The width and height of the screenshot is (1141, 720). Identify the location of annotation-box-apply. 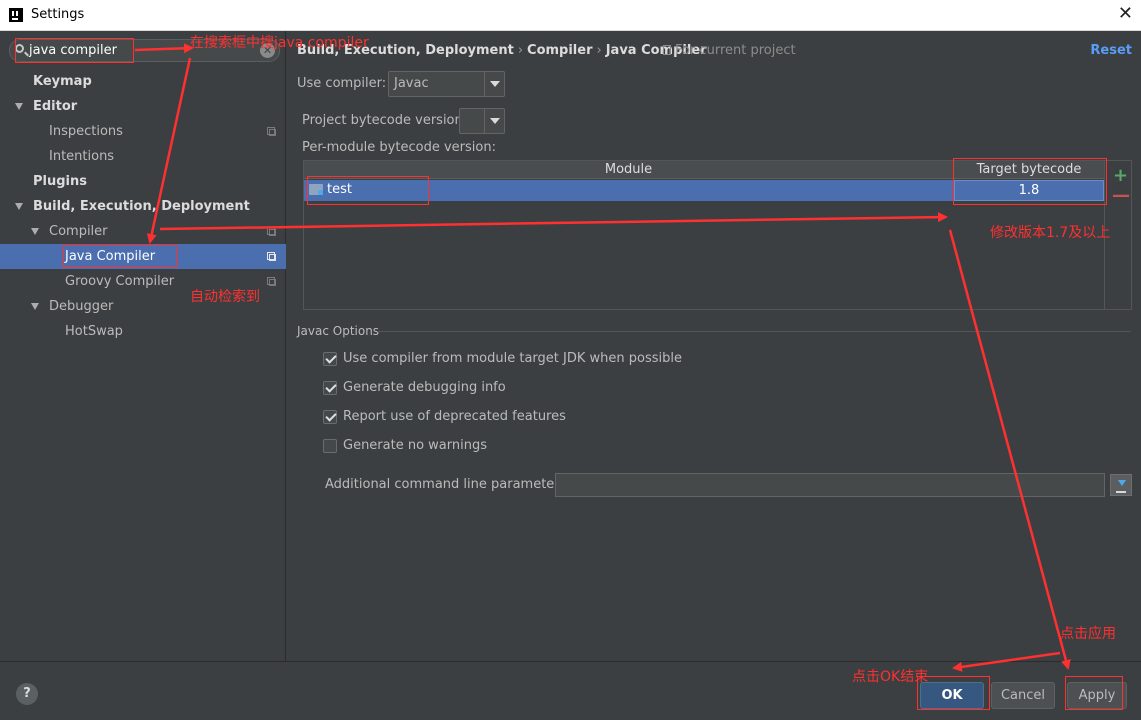
(1094, 693).